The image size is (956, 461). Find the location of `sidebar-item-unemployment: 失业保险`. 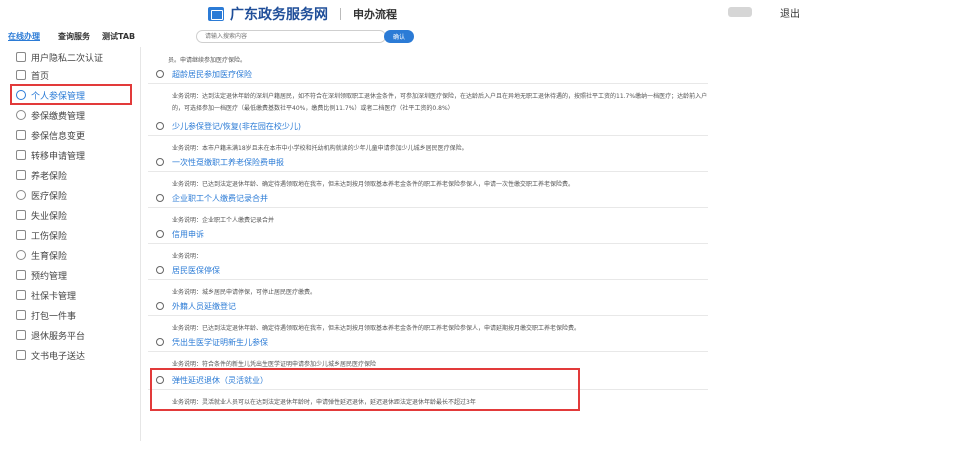

sidebar-item-unemployment: 失业保险 is located at coordinates (73, 215).